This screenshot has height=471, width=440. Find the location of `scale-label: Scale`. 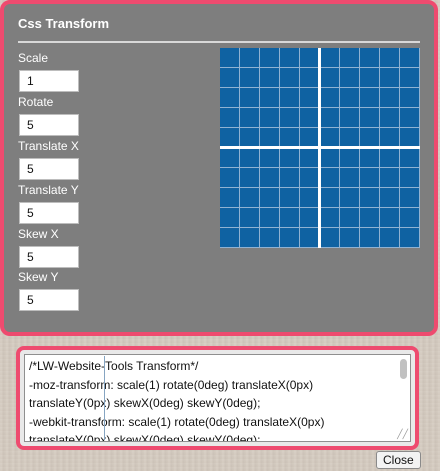

scale-label: Scale is located at coordinates (33, 58).